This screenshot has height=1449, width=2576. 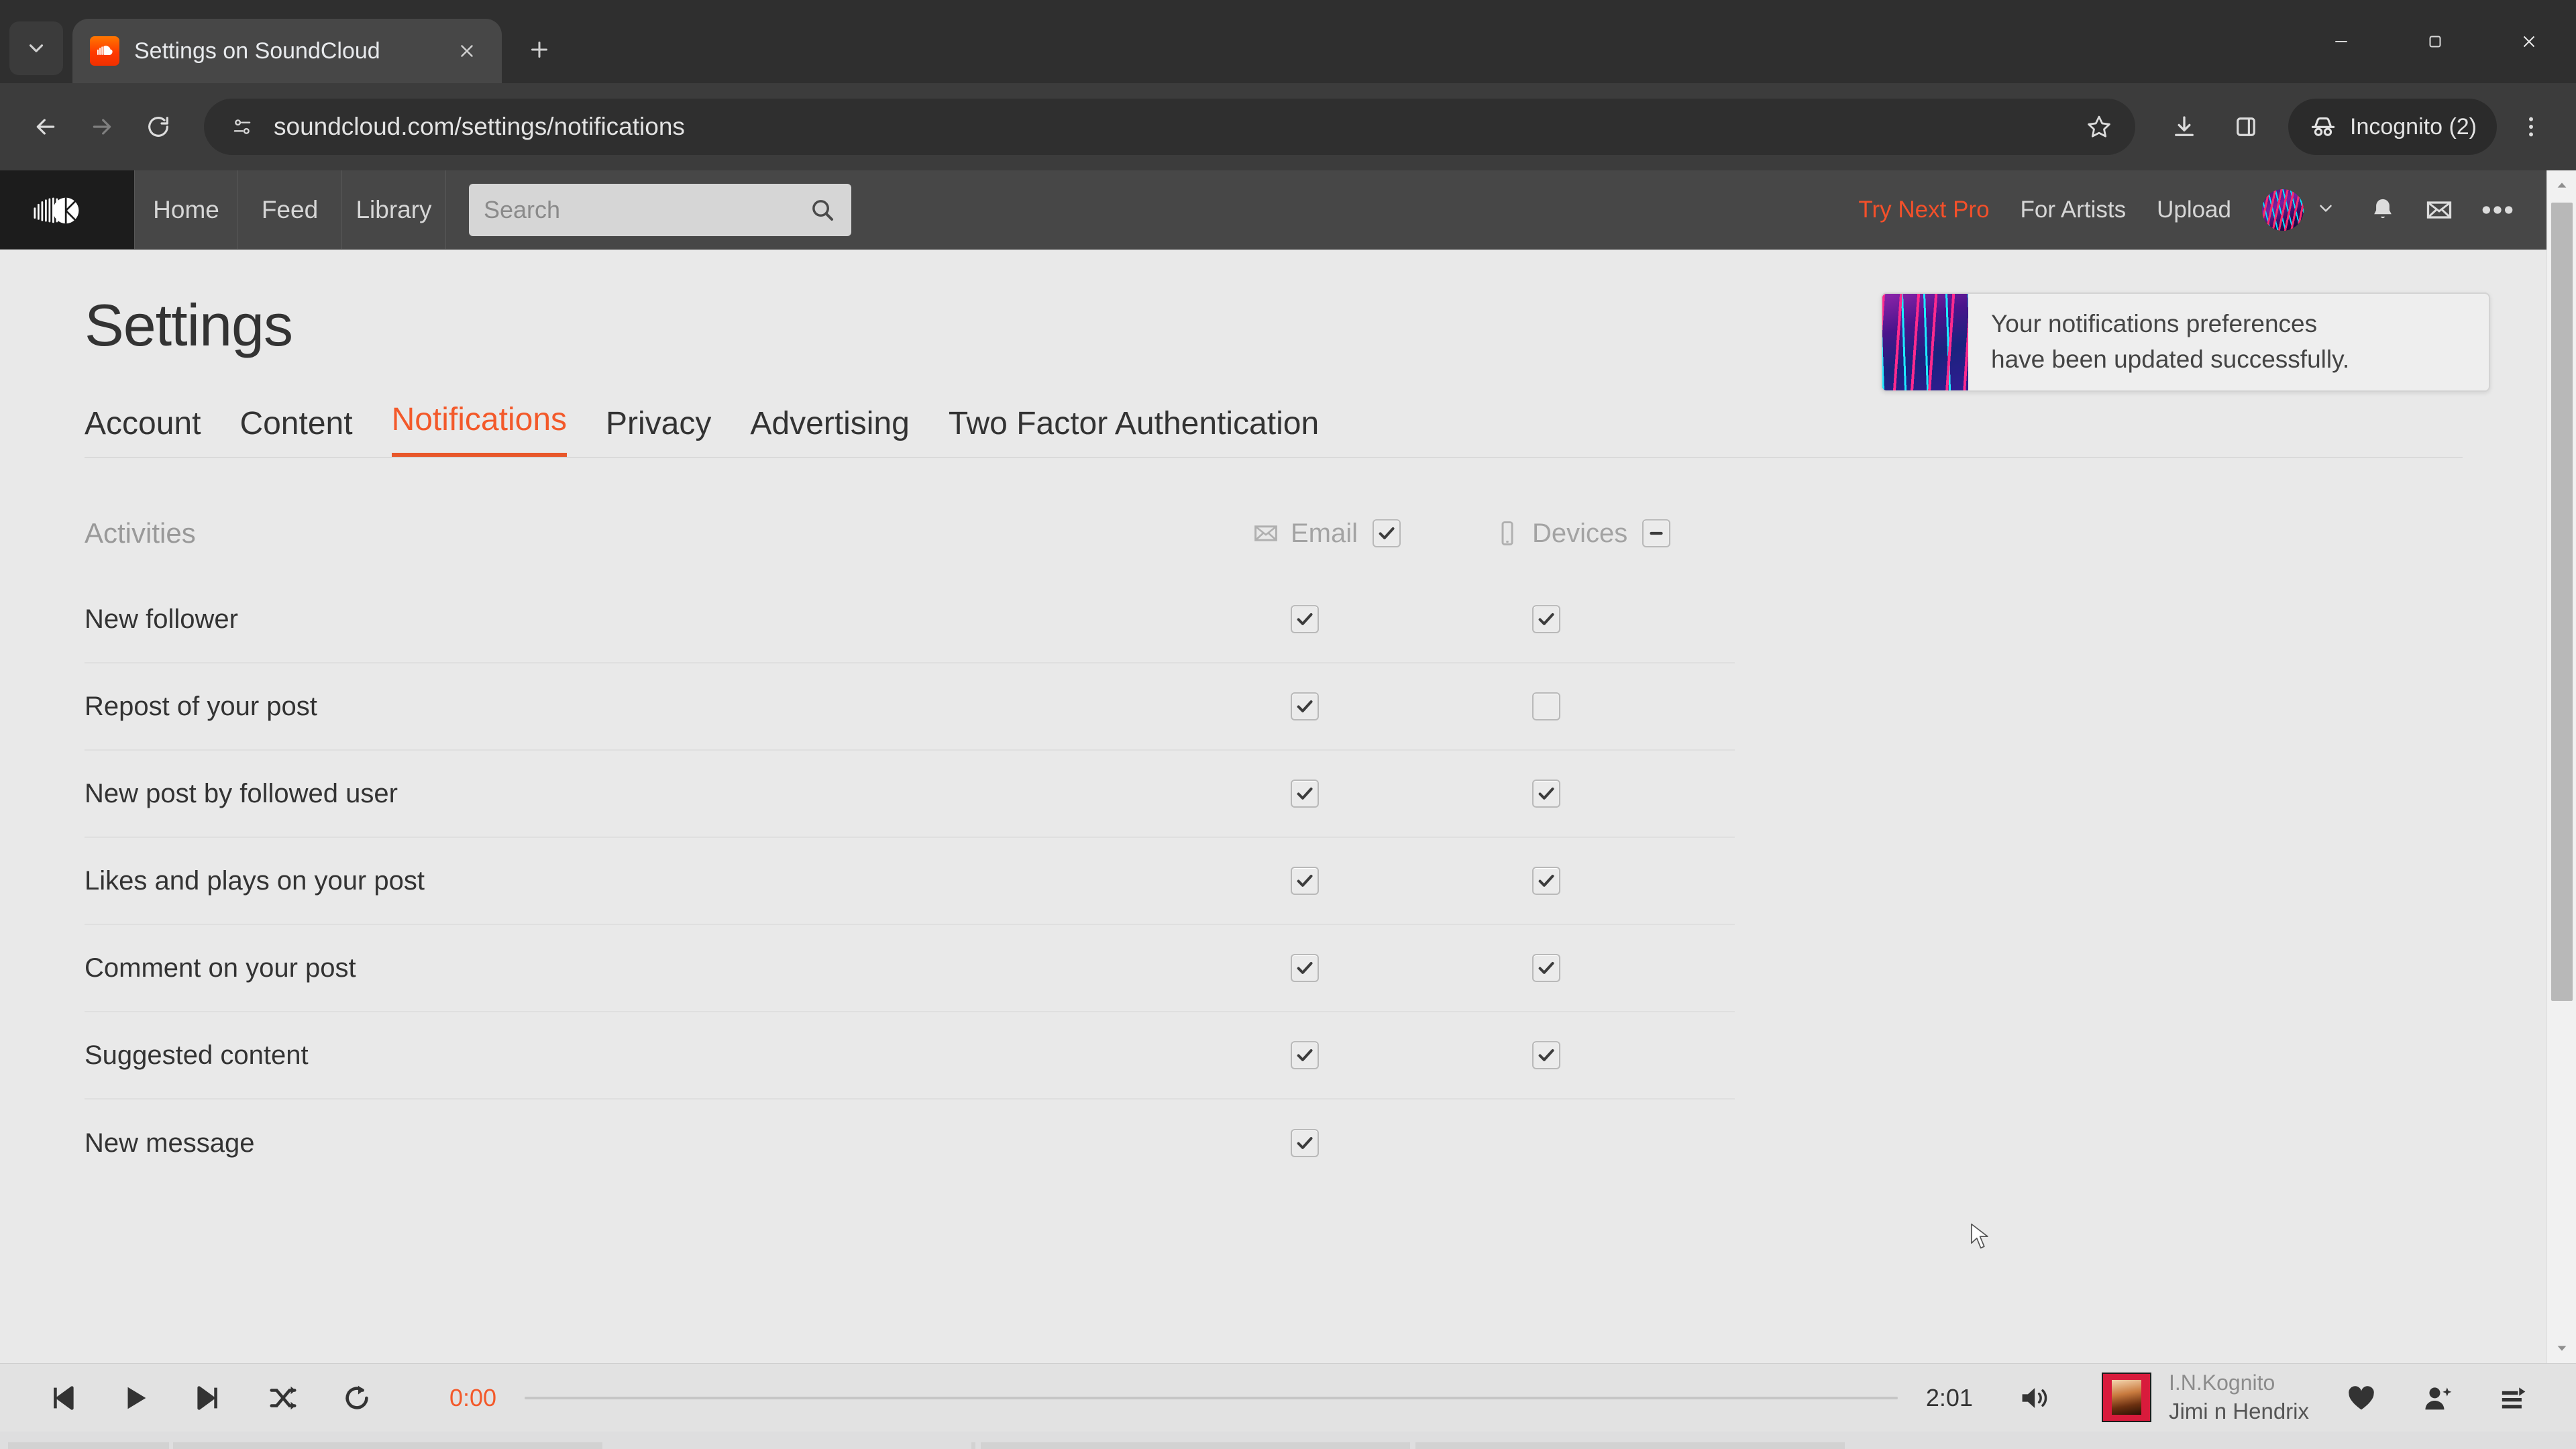 I want to click on side-panel-button, so click(x=2245, y=126).